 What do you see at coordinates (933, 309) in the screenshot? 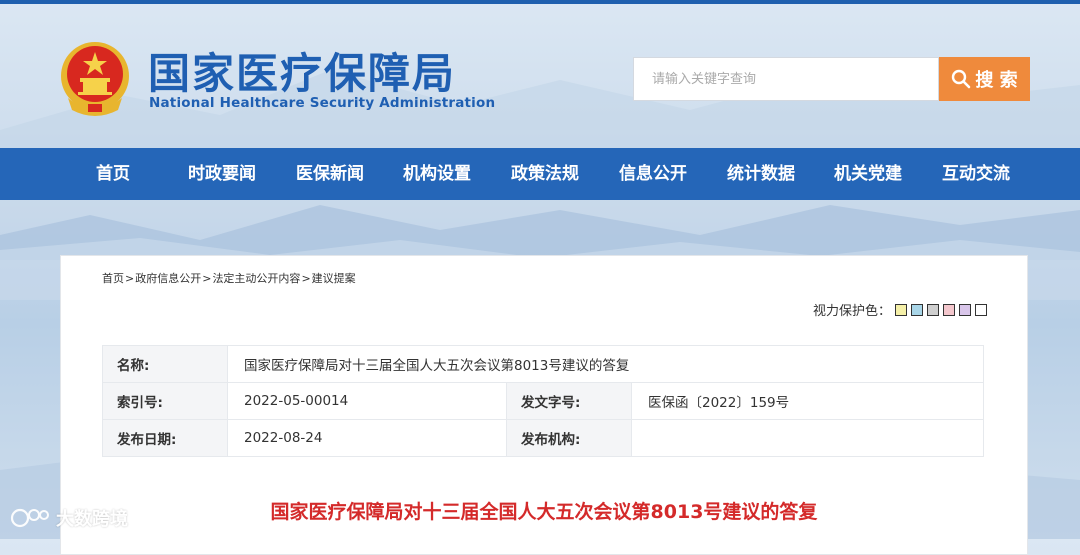
I see `eye-care-swatch-gray` at bounding box center [933, 309].